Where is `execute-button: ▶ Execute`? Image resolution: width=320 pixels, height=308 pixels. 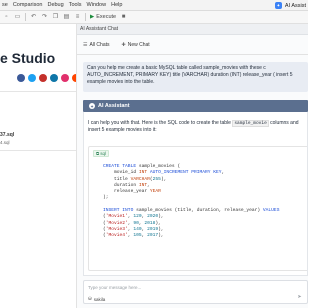
execute-button: ▶ Execute is located at coordinates (103, 17).